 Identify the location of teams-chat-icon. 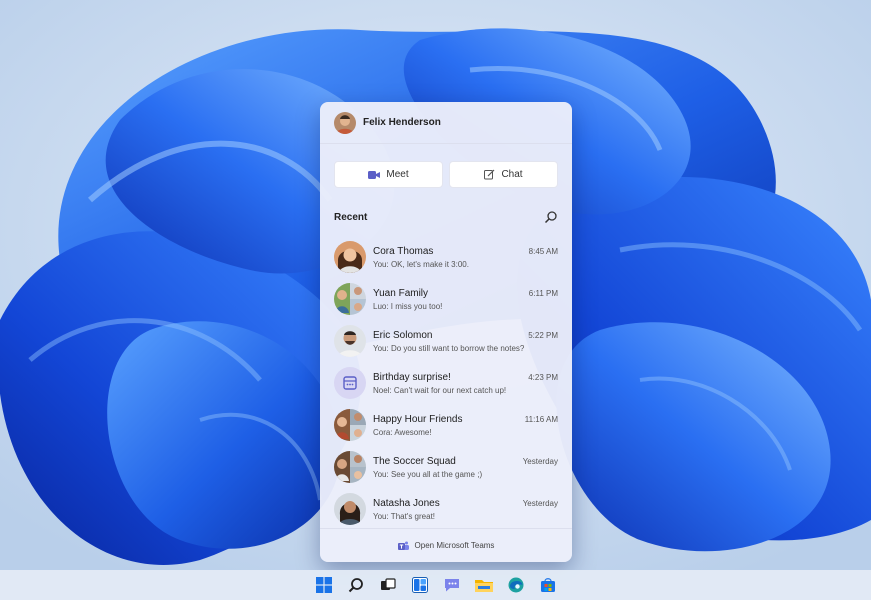
(451, 585).